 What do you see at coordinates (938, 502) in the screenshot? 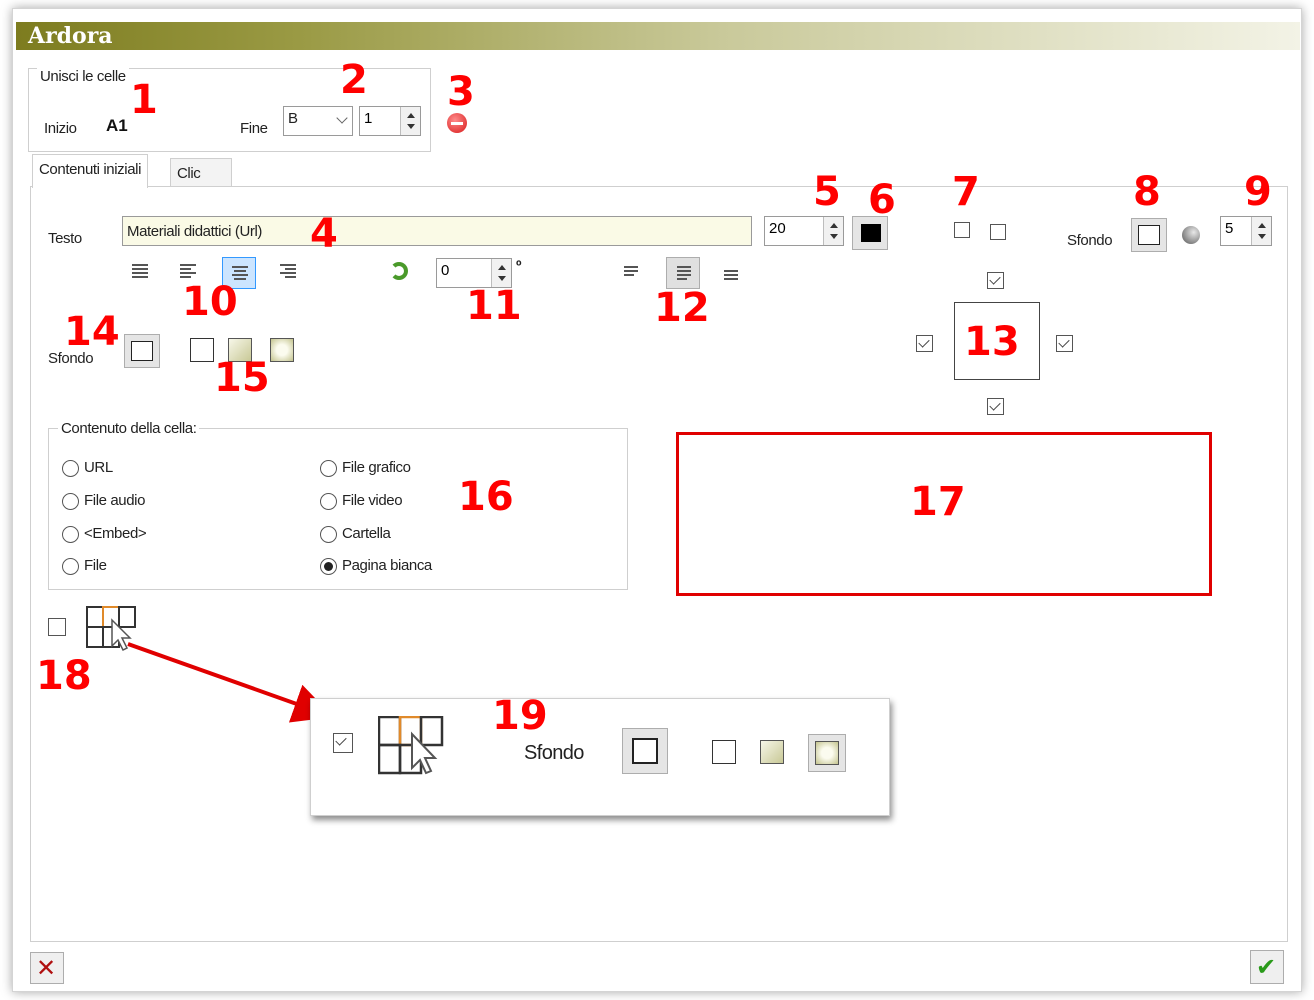
I see `annotation-17: 17` at bounding box center [938, 502].